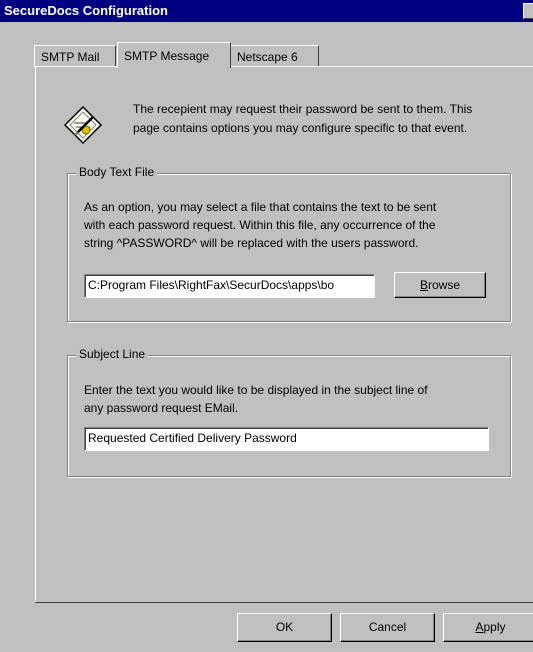 This screenshot has width=533, height=652. Describe the element at coordinates (284, 602) in the screenshot. I see `divider` at that location.